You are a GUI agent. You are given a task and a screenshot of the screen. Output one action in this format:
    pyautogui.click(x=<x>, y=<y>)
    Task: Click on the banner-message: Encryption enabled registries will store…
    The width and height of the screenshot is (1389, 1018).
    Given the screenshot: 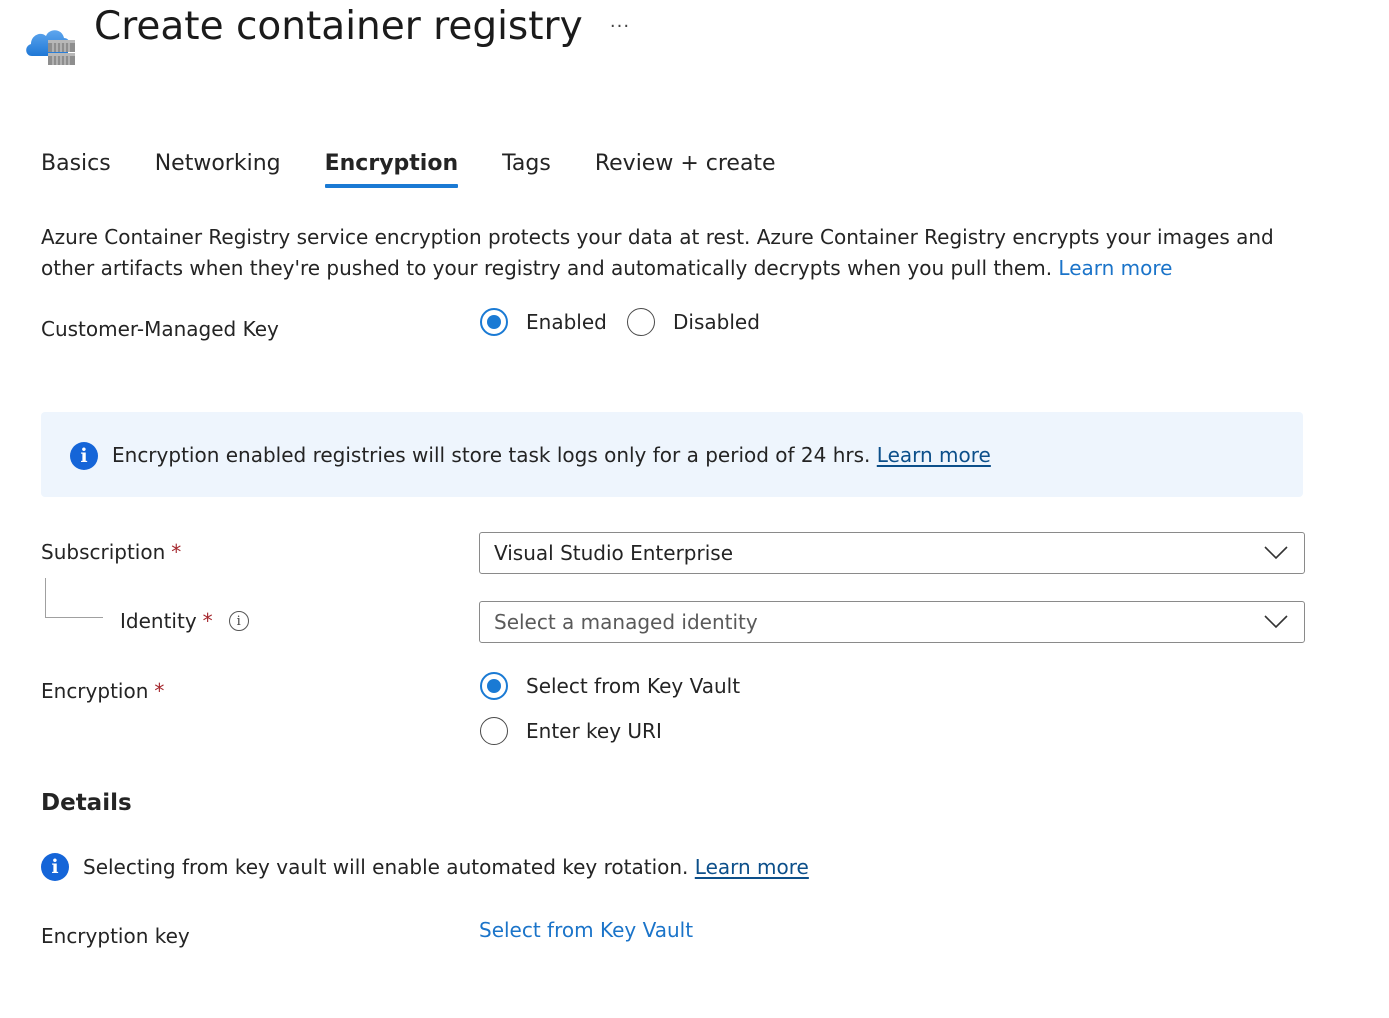 What is the action you would take?
    pyautogui.click(x=551, y=455)
    